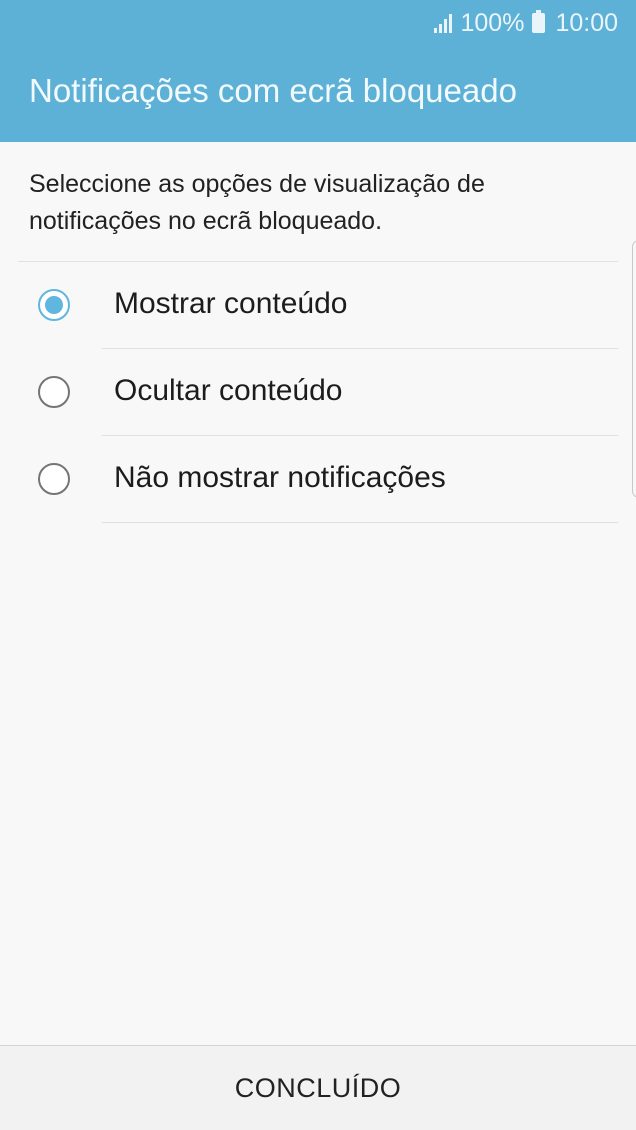 The image size is (636, 1130). I want to click on option-do-not-show-notifications: Não mostrar notificações, so click(318, 479).